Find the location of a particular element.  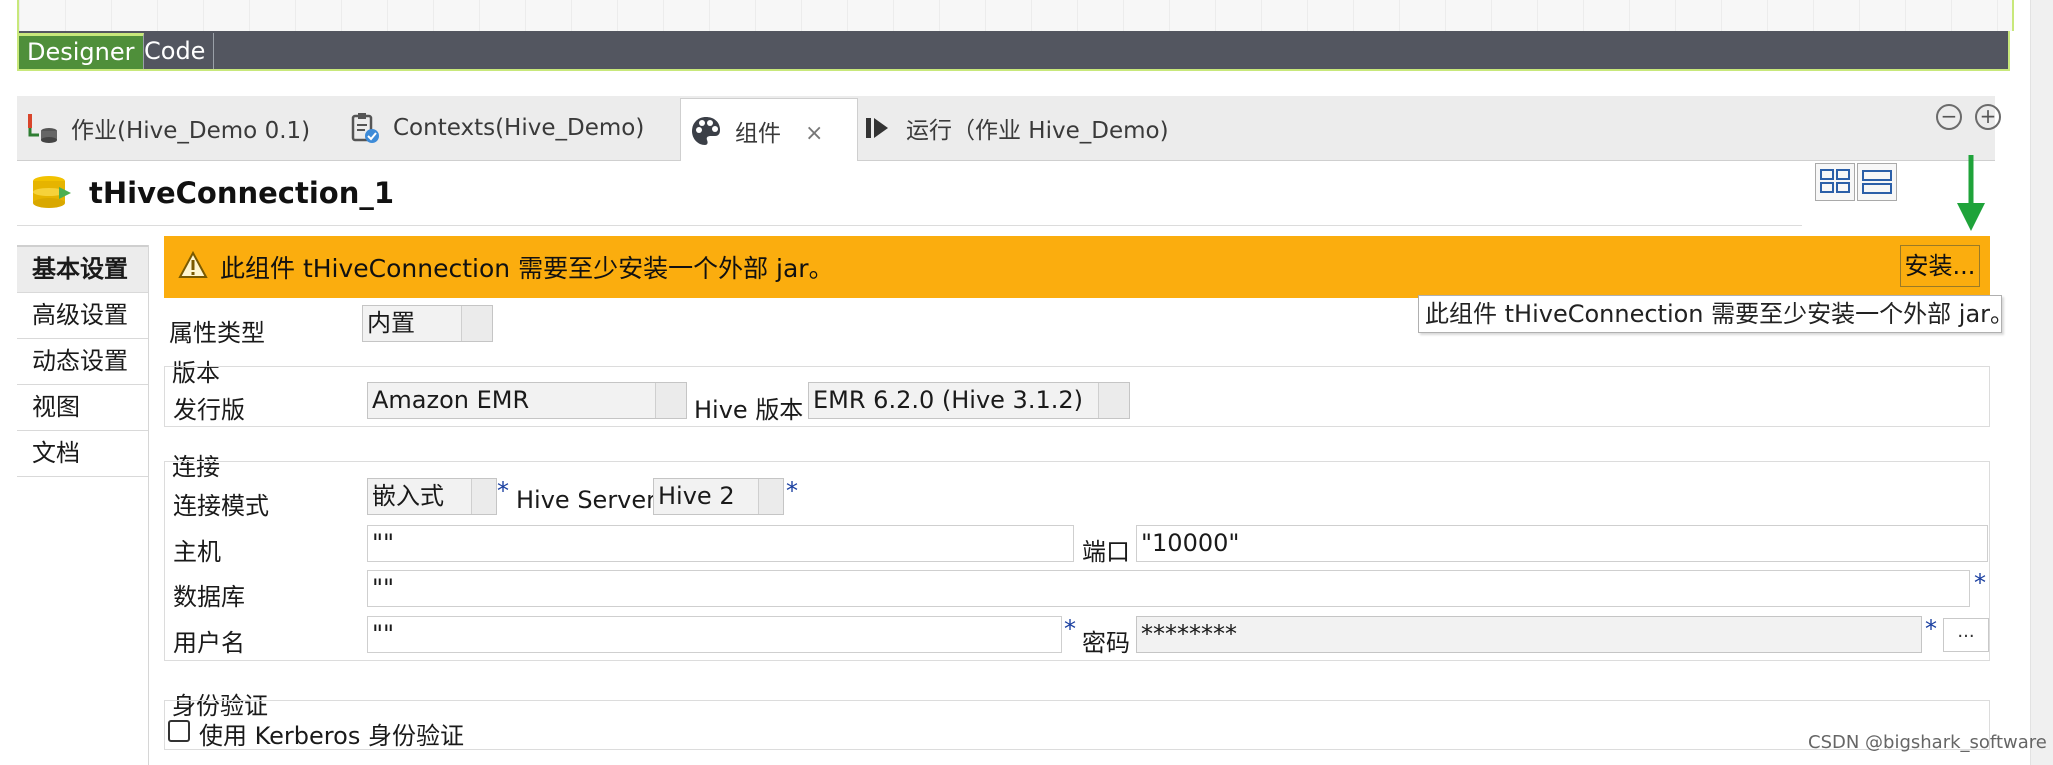

vertical-scrollbar is located at coordinates (2041, 382).